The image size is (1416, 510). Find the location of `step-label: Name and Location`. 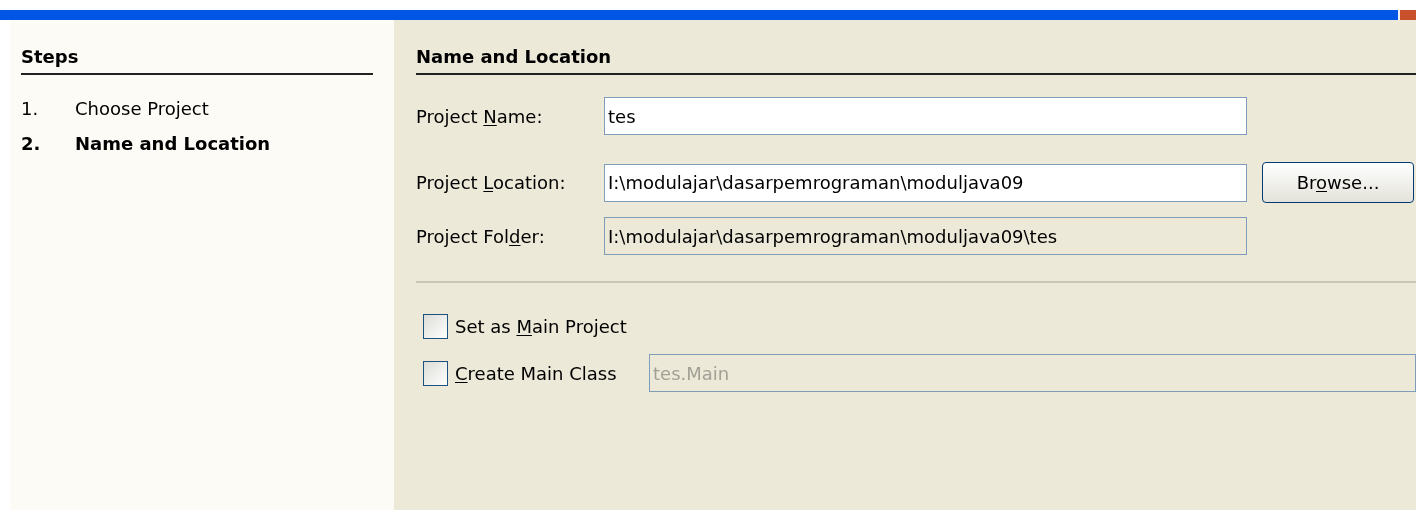

step-label: Name and Location is located at coordinates (173, 143).